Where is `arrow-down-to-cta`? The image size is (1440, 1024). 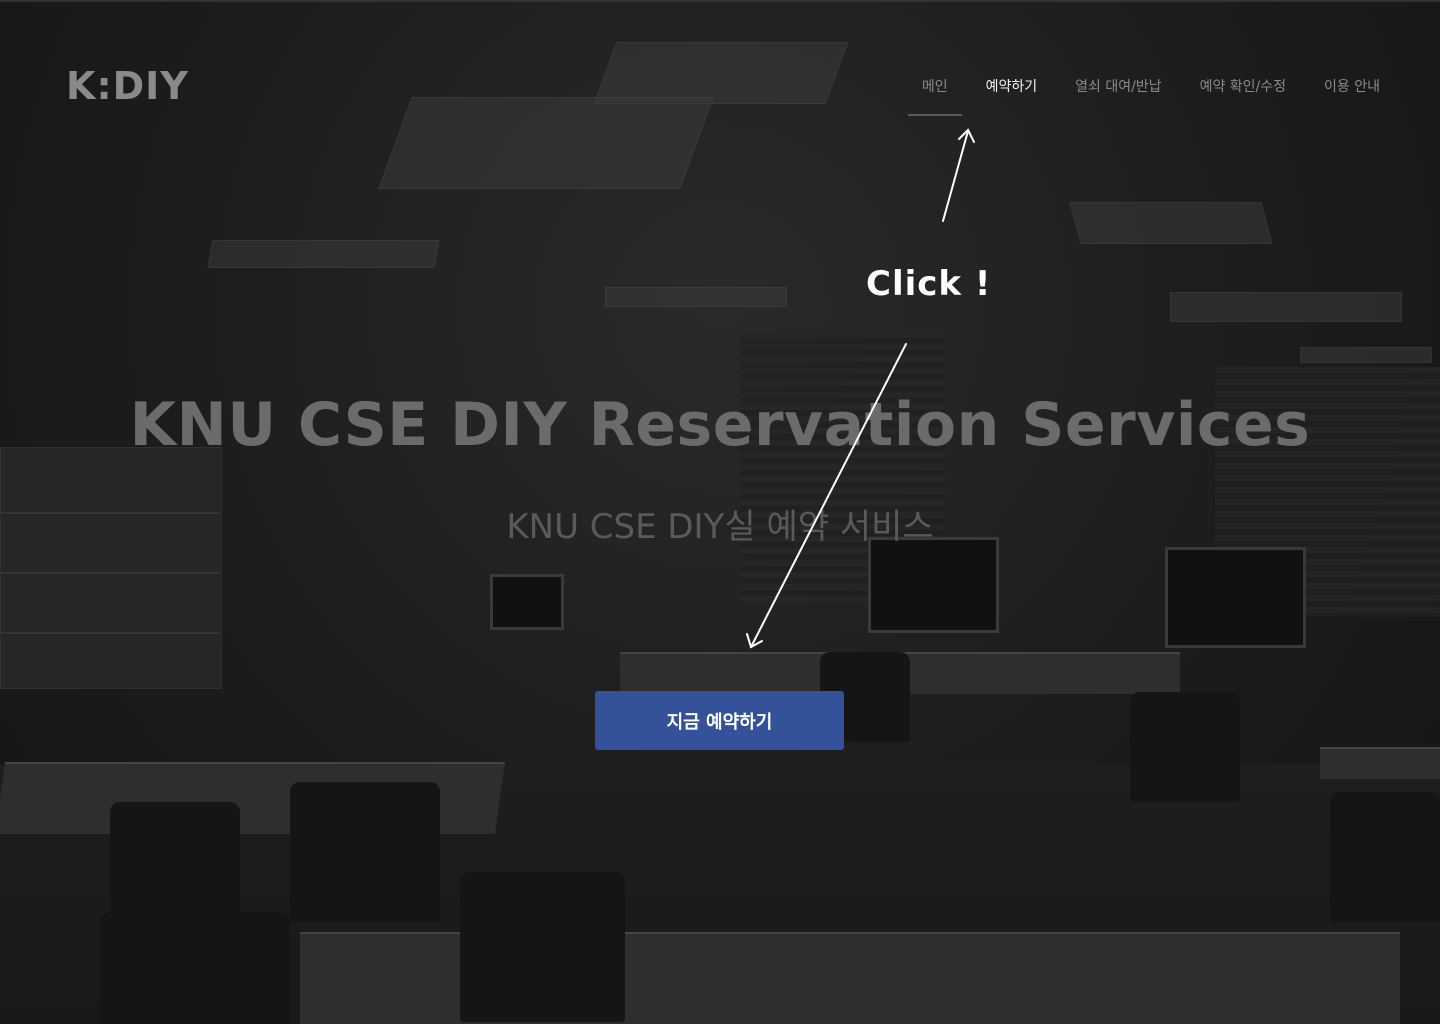
arrow-down-to-cta is located at coordinates (828, 495).